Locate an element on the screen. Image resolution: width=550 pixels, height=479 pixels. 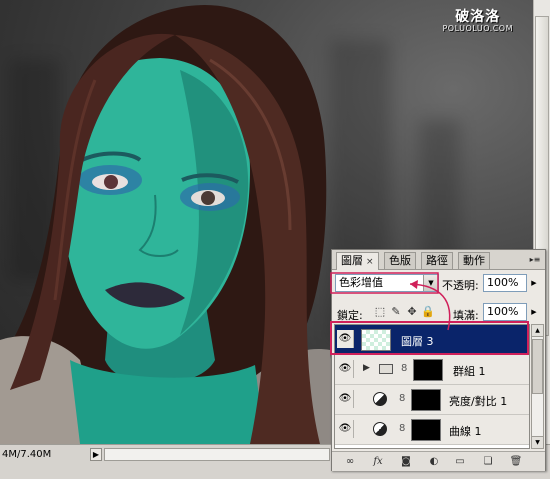
layer-row-layer3: 👁 圖層 3 is located at coordinates (432, 340).